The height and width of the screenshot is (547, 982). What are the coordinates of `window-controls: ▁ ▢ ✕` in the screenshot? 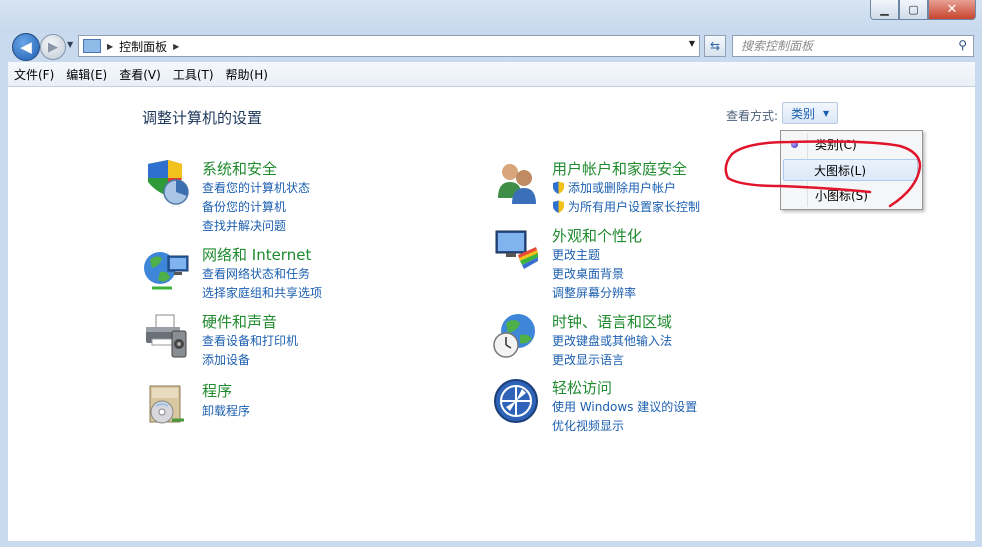 It's located at (923, 10).